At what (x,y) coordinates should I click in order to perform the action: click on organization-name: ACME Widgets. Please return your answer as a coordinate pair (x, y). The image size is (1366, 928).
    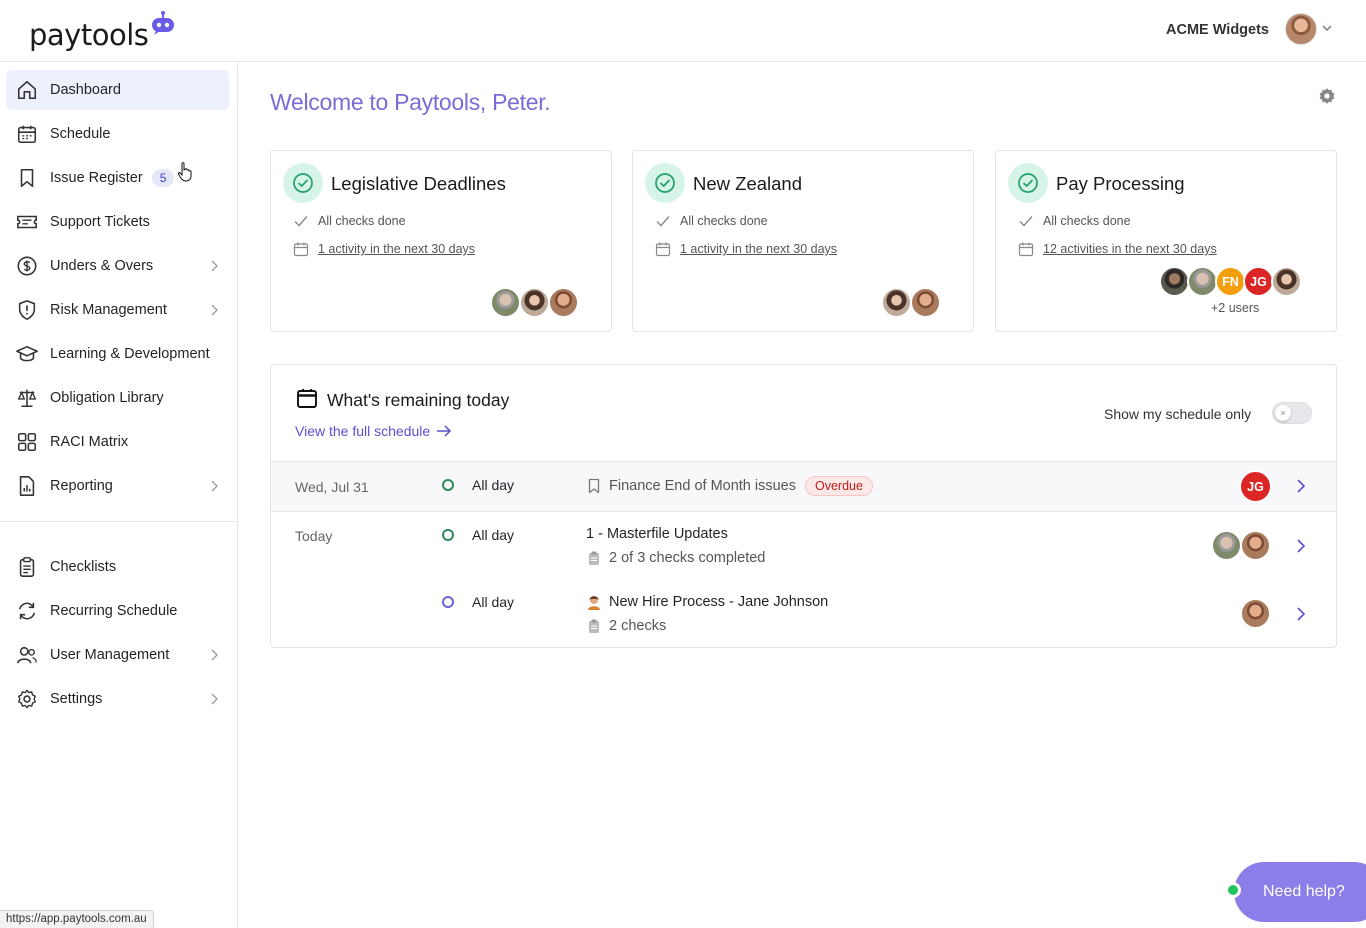
    Looking at the image, I should click on (1217, 30).